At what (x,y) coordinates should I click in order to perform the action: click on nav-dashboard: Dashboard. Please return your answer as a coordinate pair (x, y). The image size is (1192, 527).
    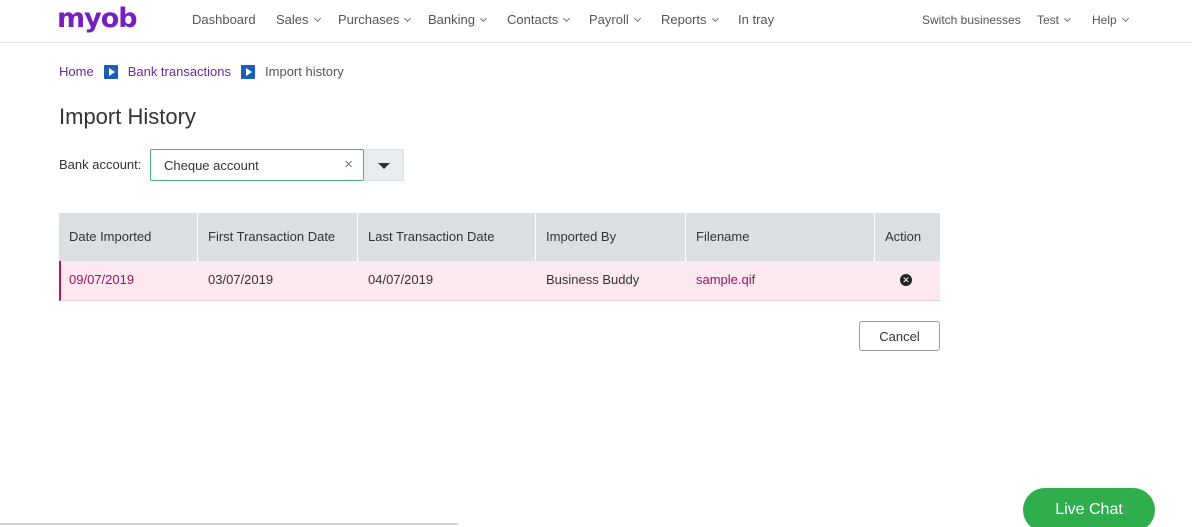
    Looking at the image, I should click on (224, 19).